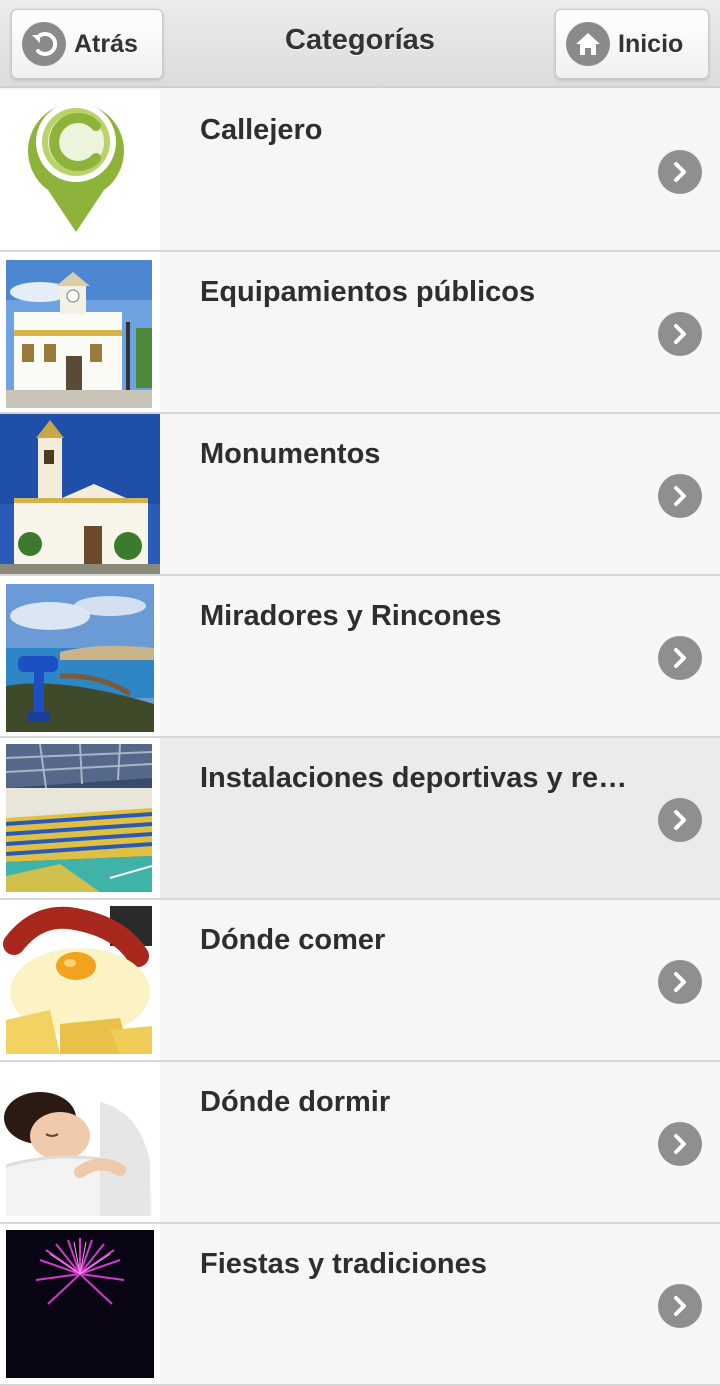 The width and height of the screenshot is (720, 1386). What do you see at coordinates (343, 1264) in the screenshot?
I see `list-item-label: Fiestas y tradiciones` at bounding box center [343, 1264].